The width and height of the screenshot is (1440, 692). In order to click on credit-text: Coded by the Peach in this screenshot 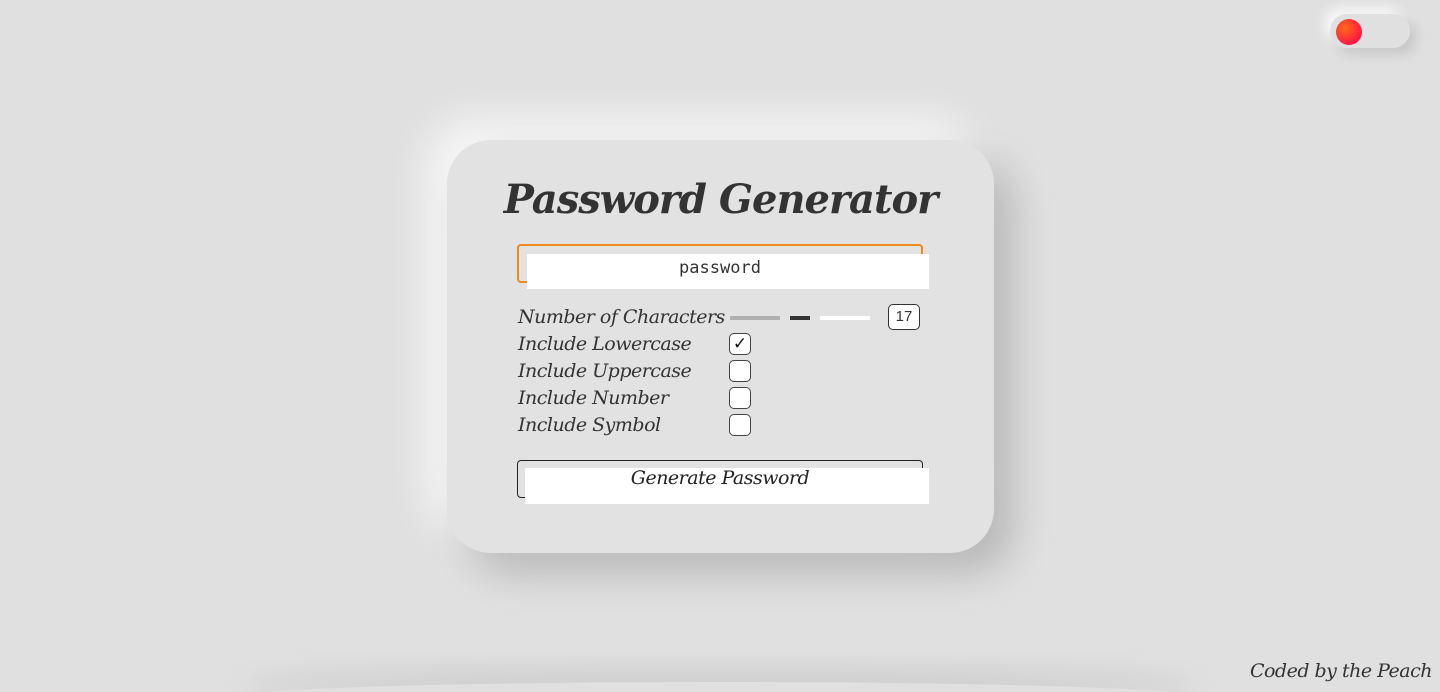, I will do `click(1341, 671)`.